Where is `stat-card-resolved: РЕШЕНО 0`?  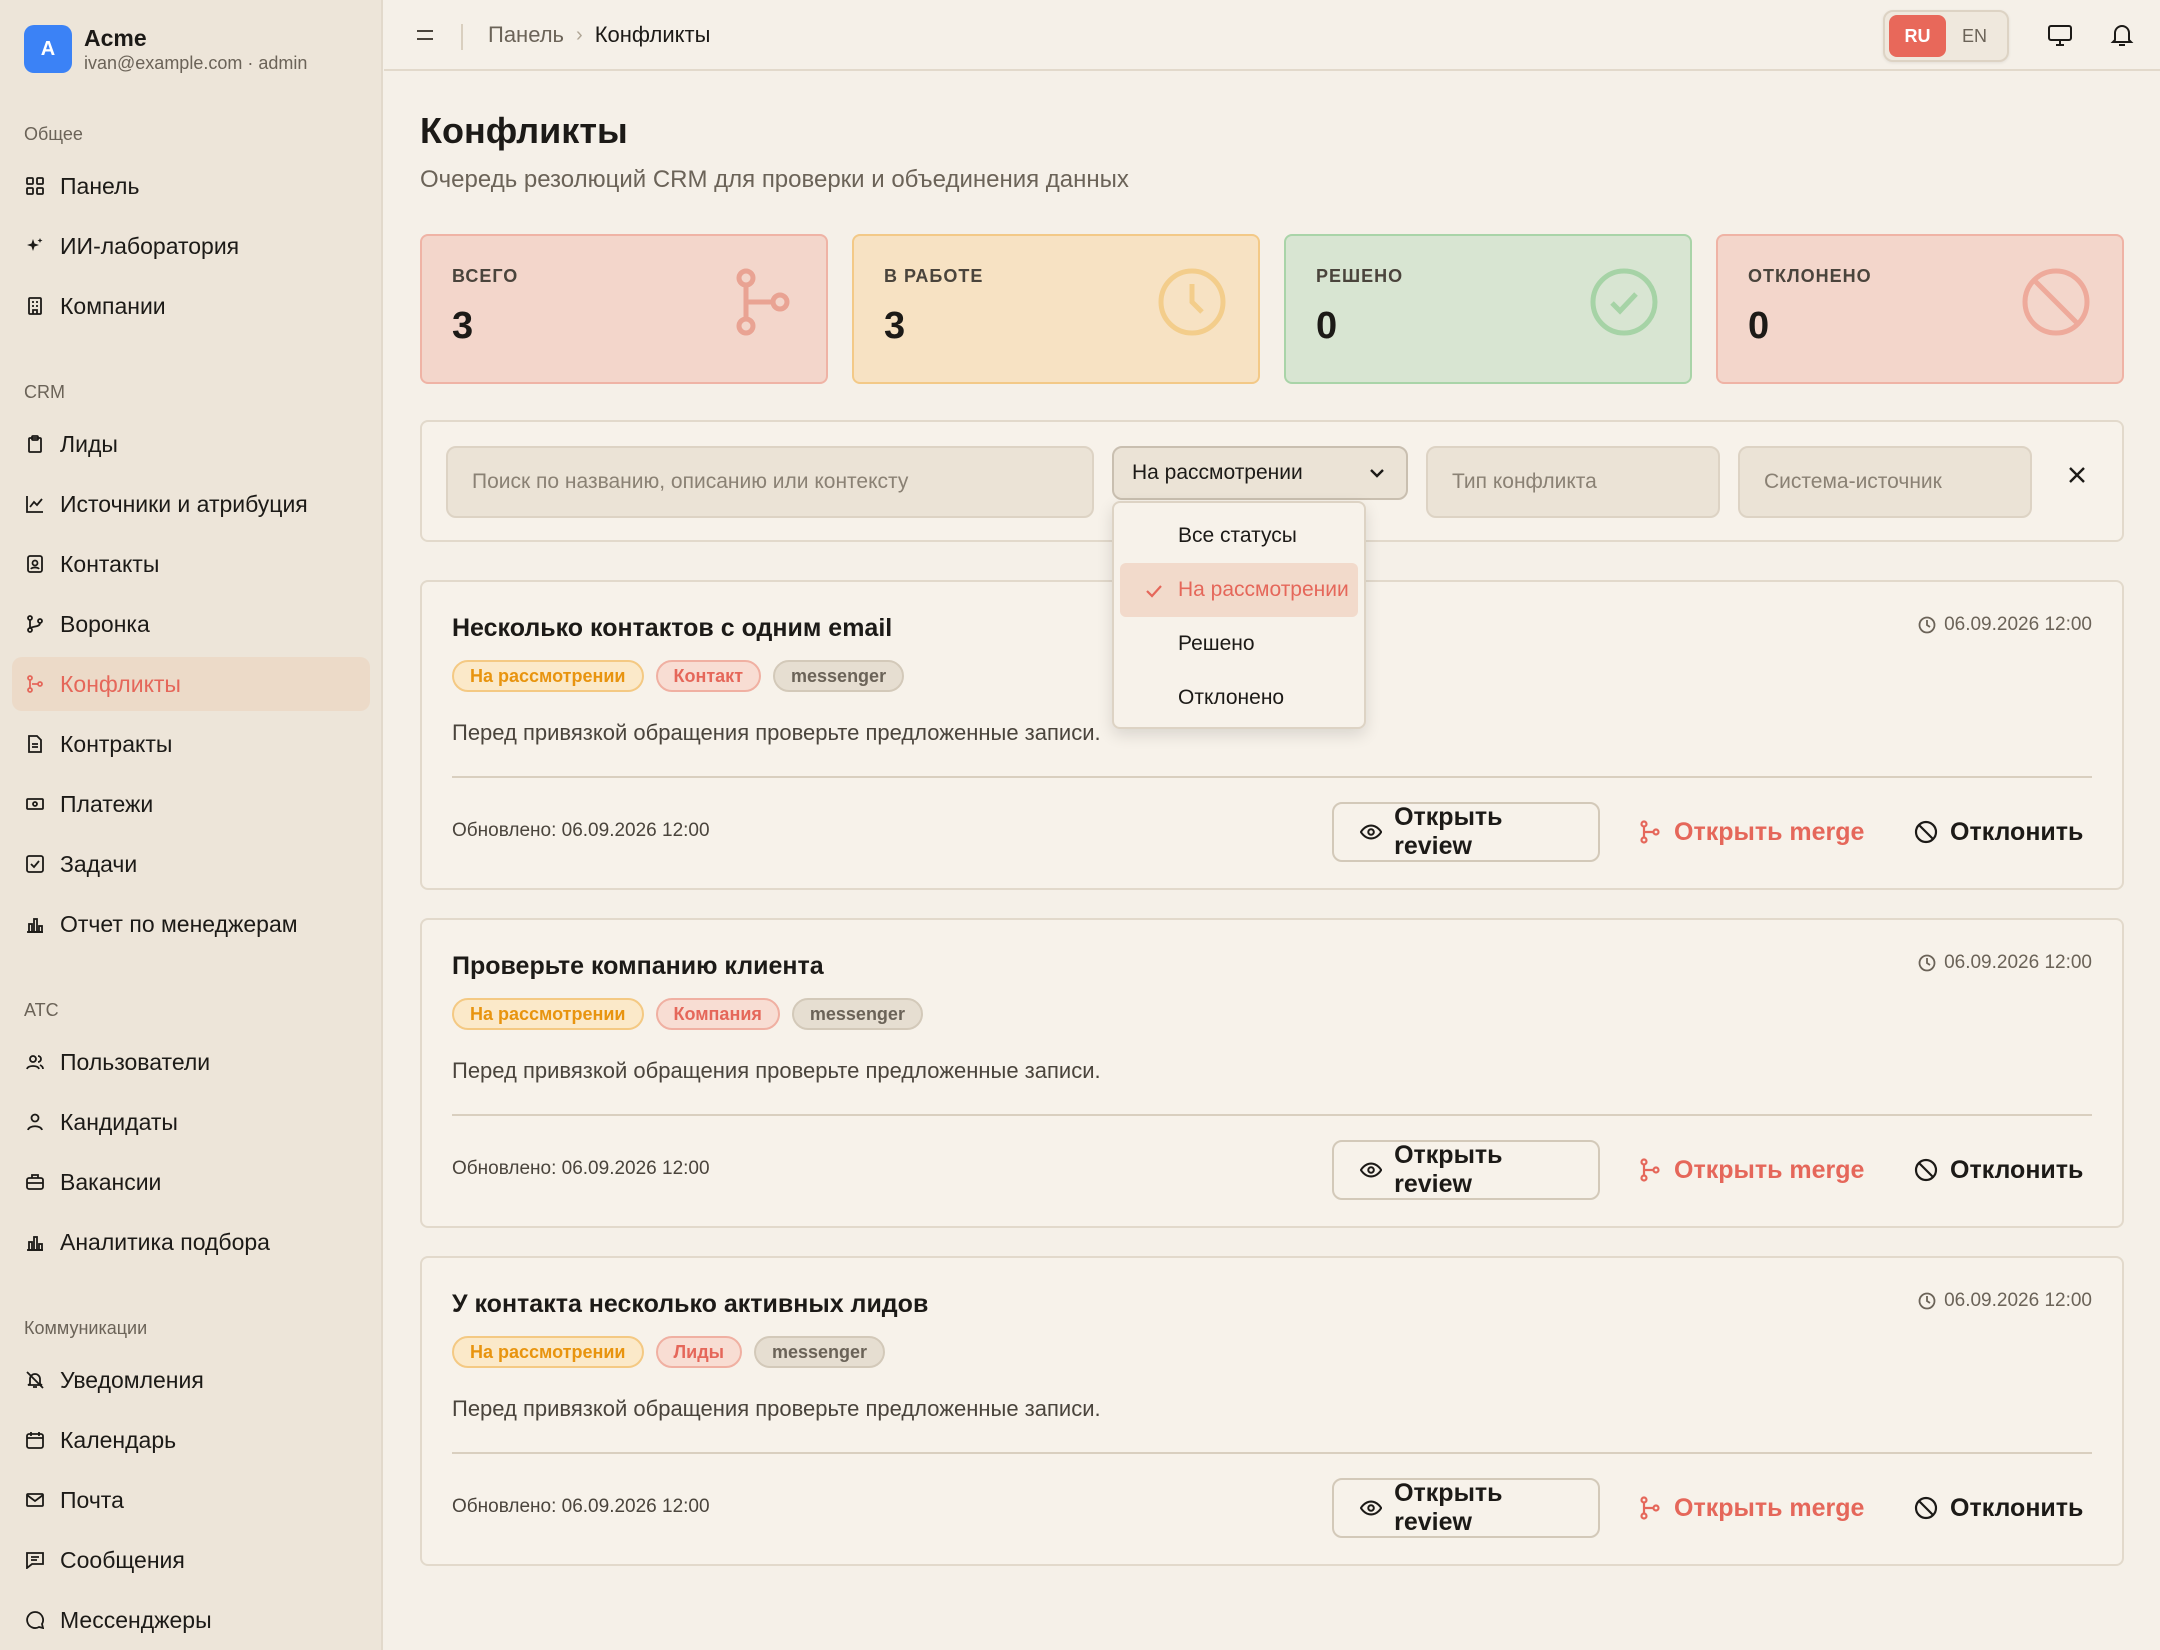 stat-card-resolved: РЕШЕНО 0 is located at coordinates (1488, 309).